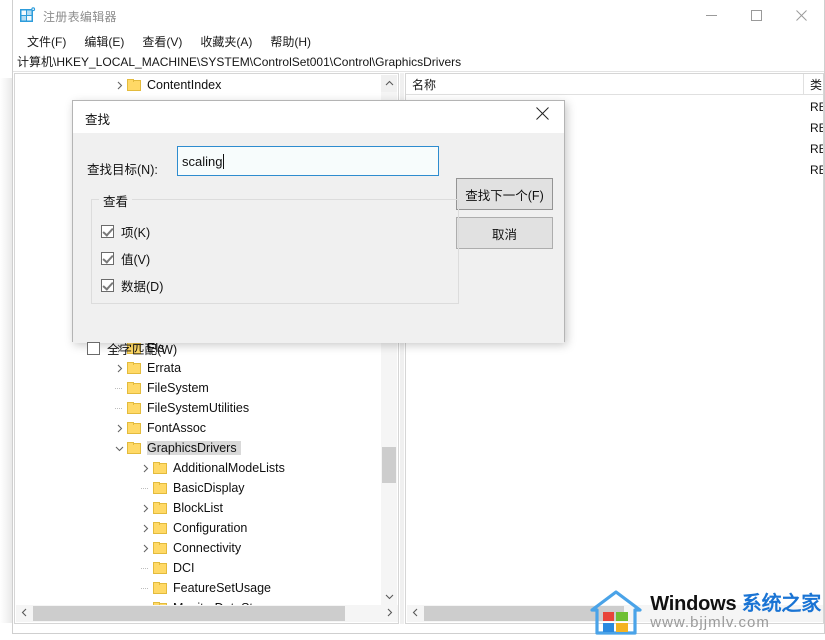 This screenshot has height=640, width=825. Describe the element at coordinates (222, 588) in the screenshot. I see `tree-item-label: FeatureSetUsage` at that location.